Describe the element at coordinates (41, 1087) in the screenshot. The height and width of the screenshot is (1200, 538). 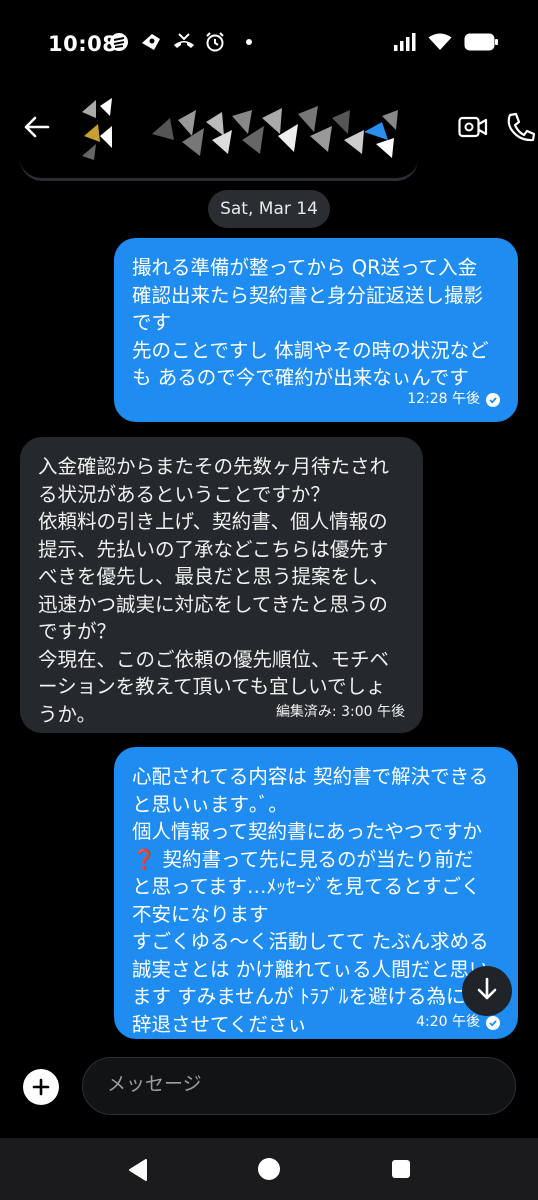
I see `plus-circle-icon` at that location.